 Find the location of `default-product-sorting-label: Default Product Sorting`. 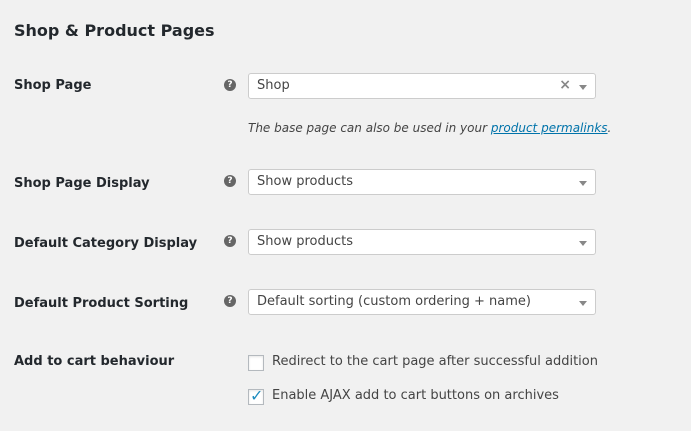

default-product-sorting-label: Default Product Sorting is located at coordinates (101, 303).